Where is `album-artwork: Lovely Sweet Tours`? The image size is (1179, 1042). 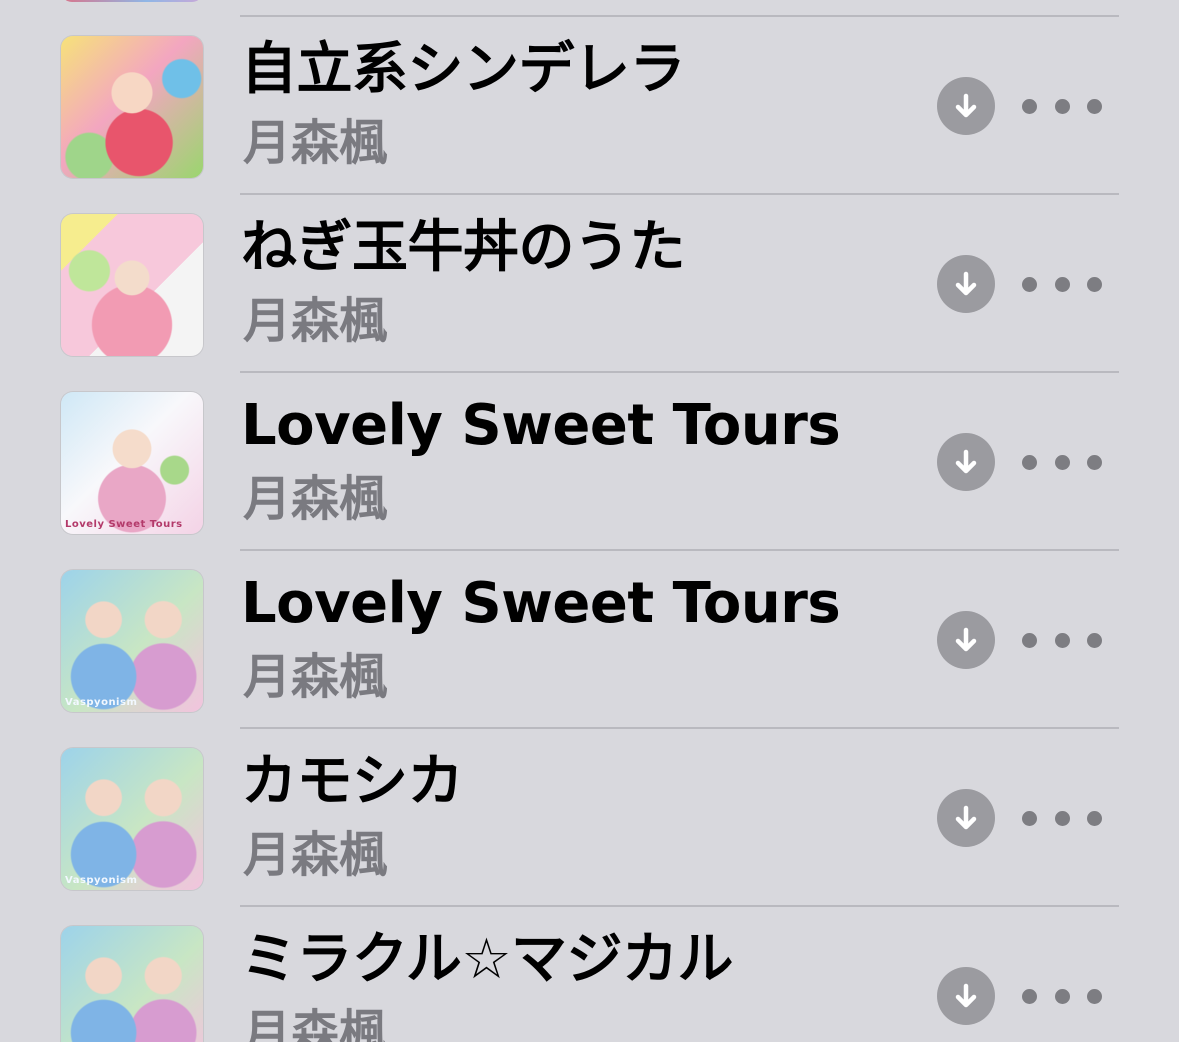 album-artwork: Lovely Sweet Tours is located at coordinates (132, 463).